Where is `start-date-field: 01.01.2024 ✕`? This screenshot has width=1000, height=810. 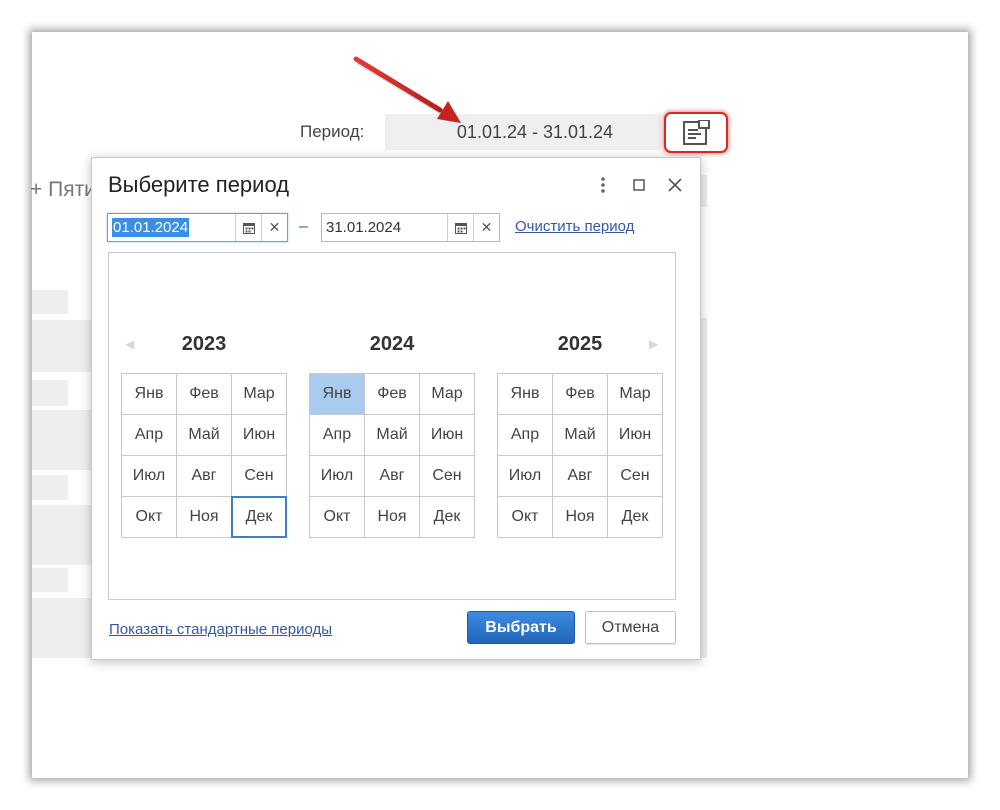 start-date-field: 01.01.2024 ✕ is located at coordinates (197, 227).